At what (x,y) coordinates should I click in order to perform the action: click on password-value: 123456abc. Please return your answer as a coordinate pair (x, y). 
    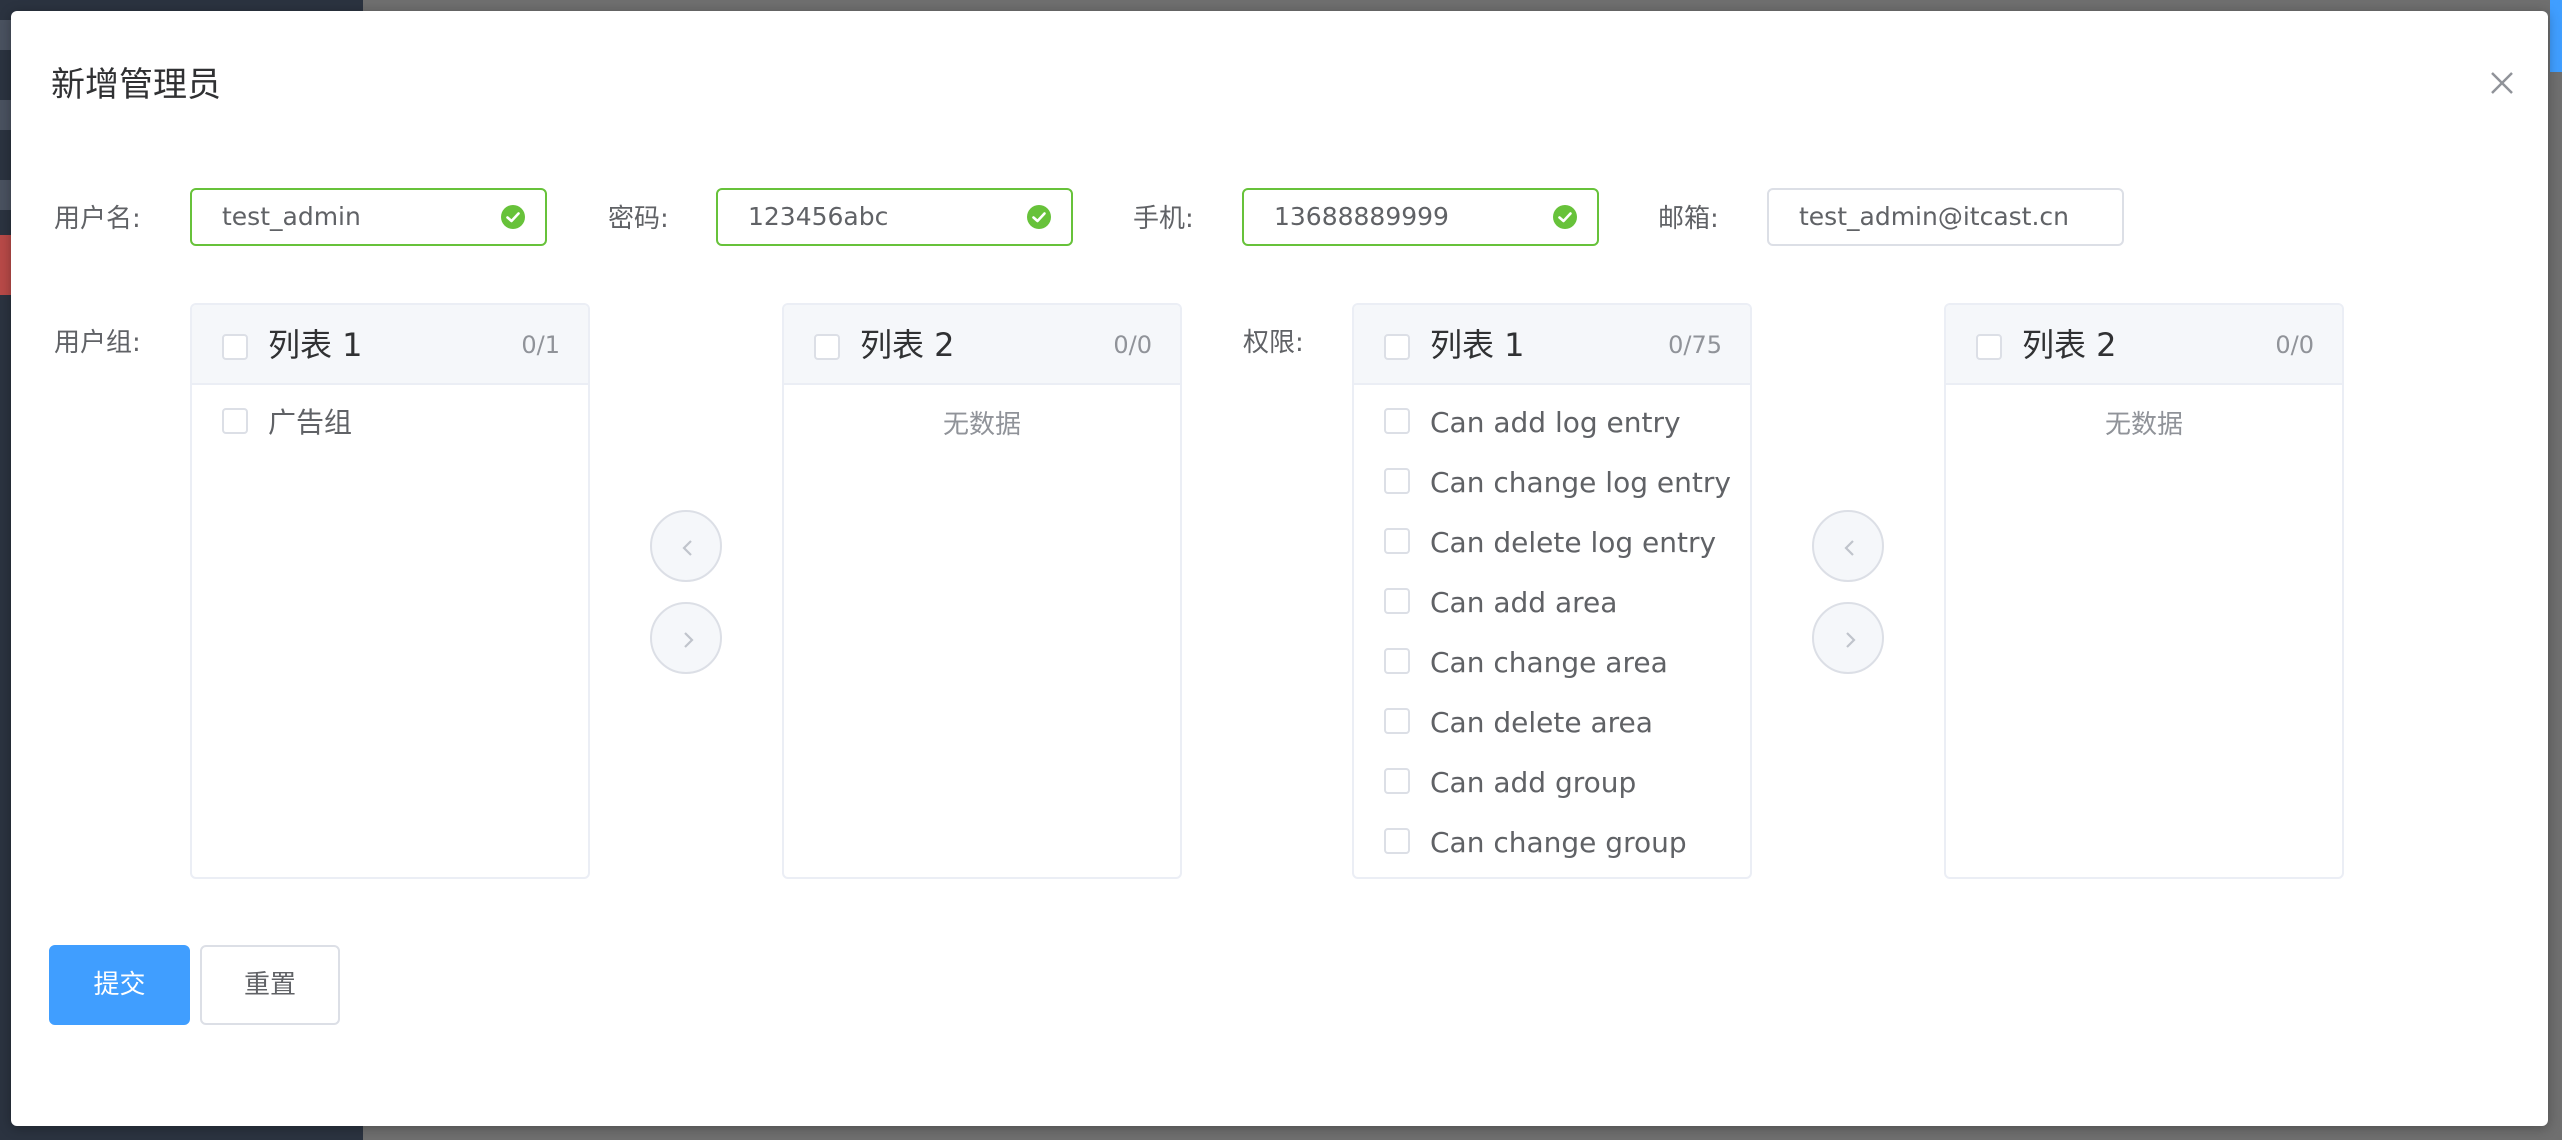
    Looking at the image, I should click on (818, 216).